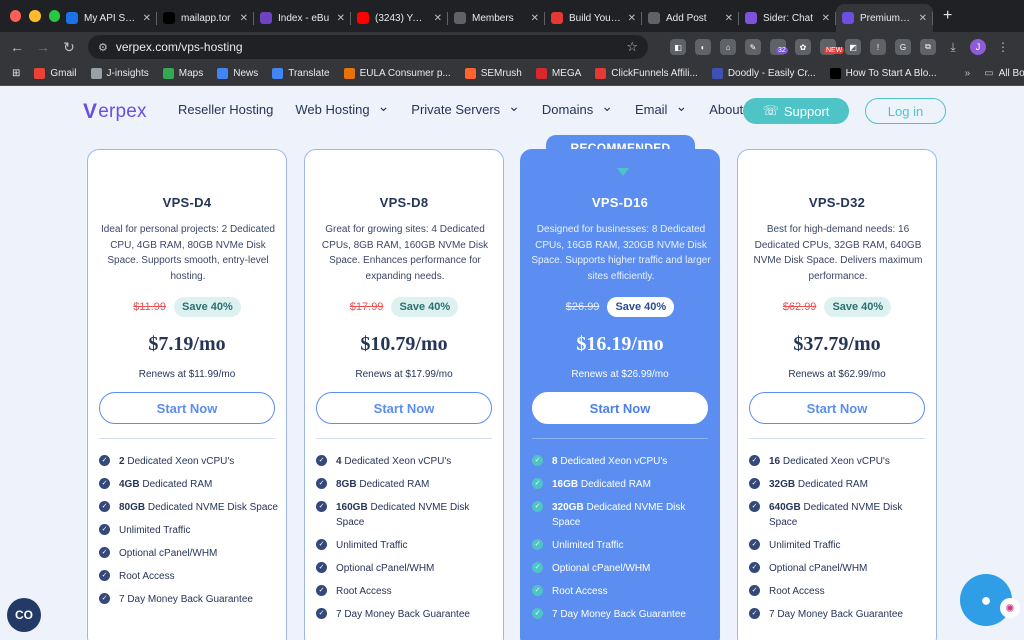  Describe the element at coordinates (72, 18) in the screenshot. I see `tab-favicon-icon` at that location.